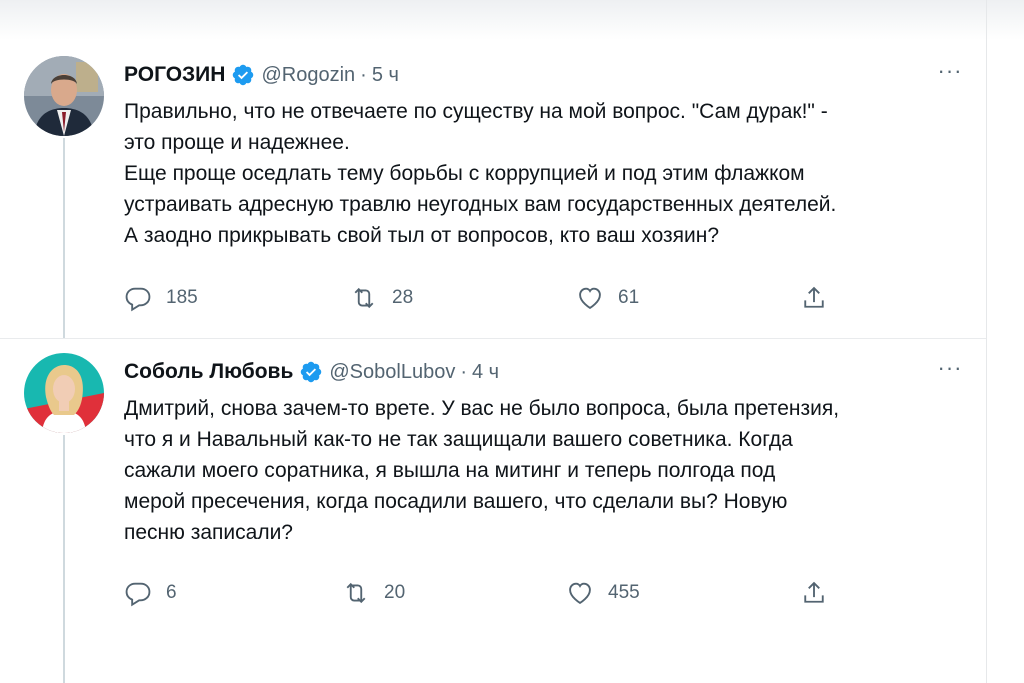 The width and height of the screenshot is (1024, 683). What do you see at coordinates (385, 75) in the screenshot?
I see `timestamp: 5 ч` at bounding box center [385, 75].